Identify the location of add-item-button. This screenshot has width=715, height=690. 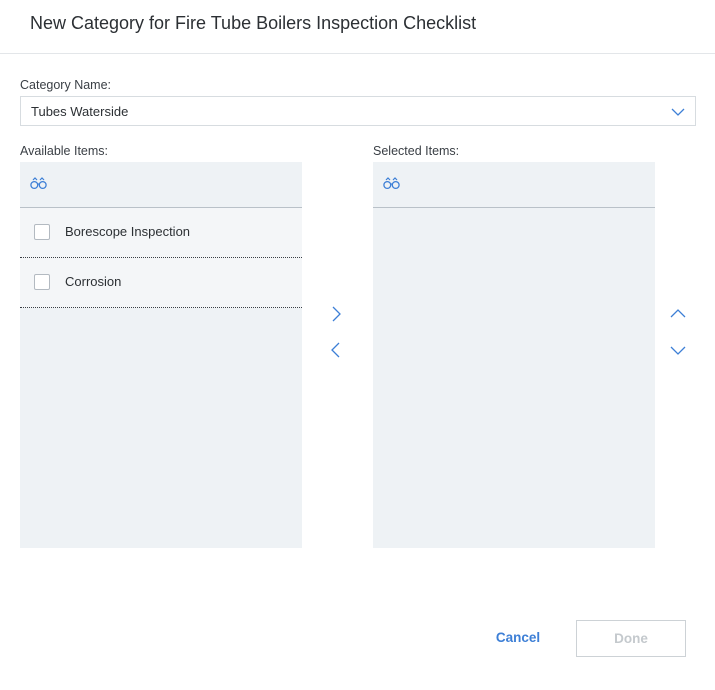
(336, 314).